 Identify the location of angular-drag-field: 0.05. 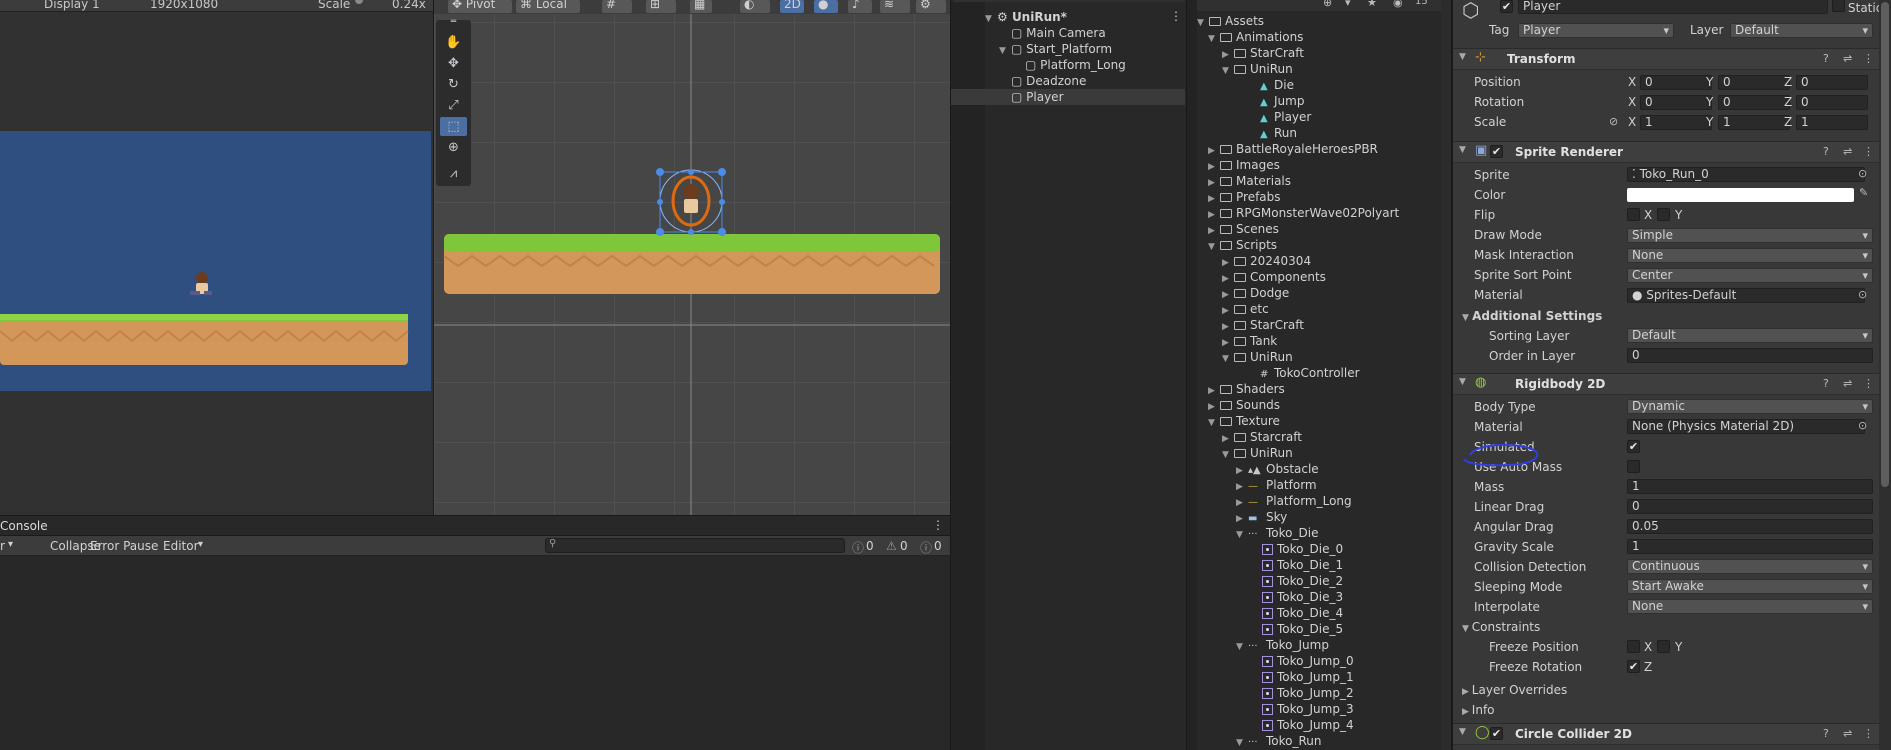
(1750, 526).